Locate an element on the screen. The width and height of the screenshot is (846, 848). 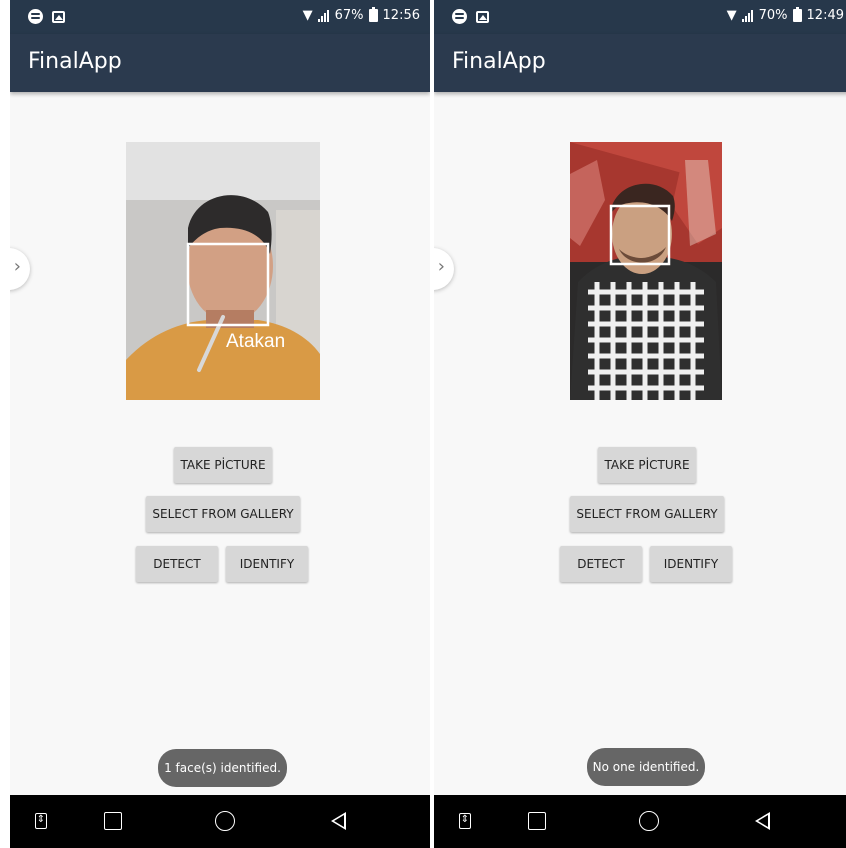
status-time: 12:56 is located at coordinates (401, 15).